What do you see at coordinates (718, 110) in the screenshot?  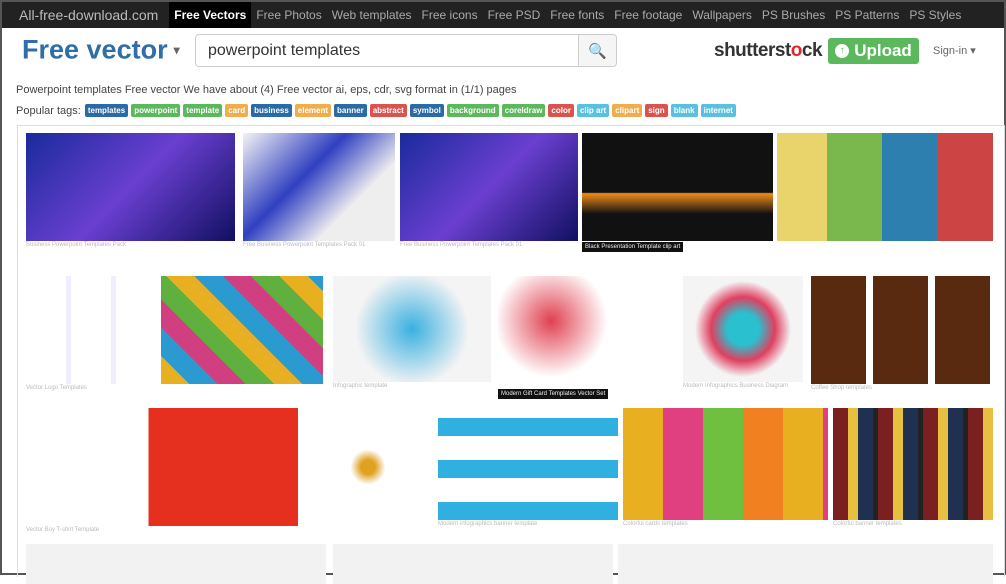 I see `tag-internet: internet` at bounding box center [718, 110].